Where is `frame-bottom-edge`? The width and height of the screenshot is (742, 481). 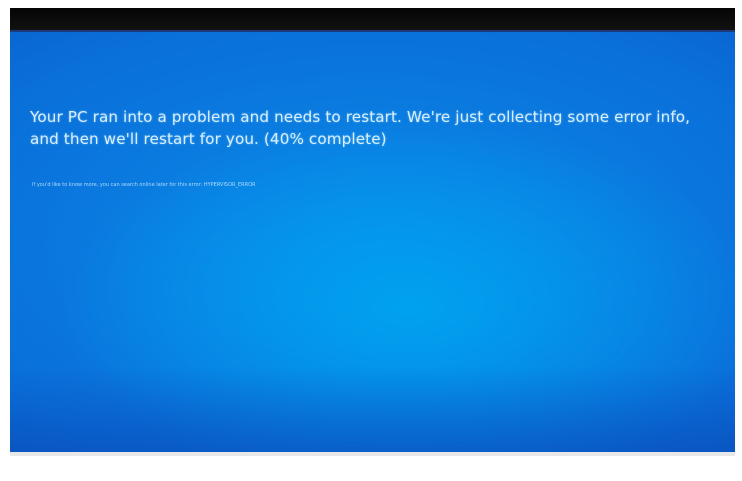 frame-bottom-edge is located at coordinates (372, 454).